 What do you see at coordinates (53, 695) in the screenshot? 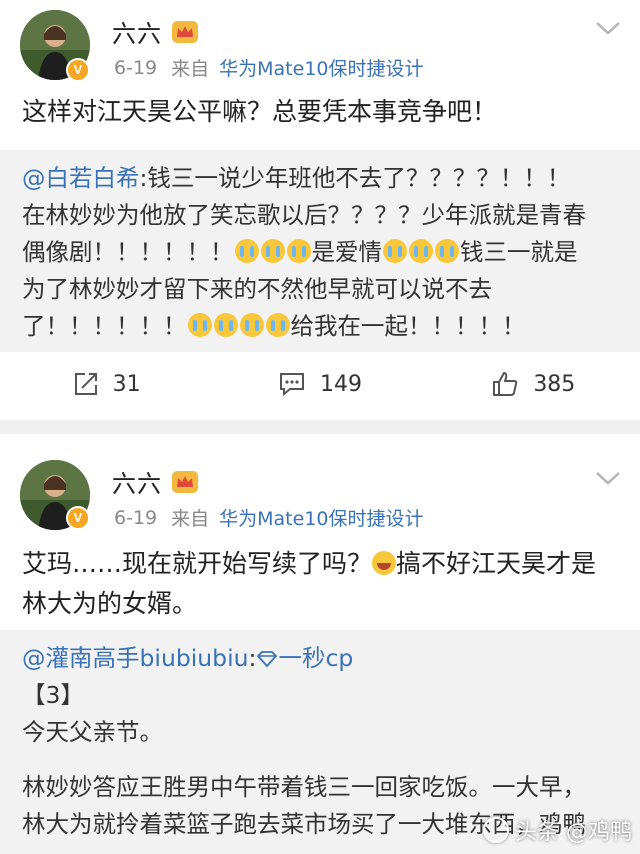
I see `quote-line: 【3】` at bounding box center [53, 695].